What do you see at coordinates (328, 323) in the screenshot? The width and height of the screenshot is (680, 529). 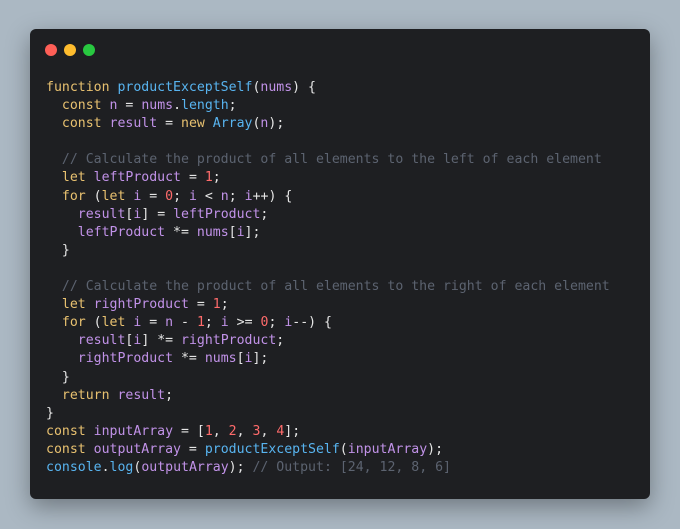 I see `code-line: for (let i = n - 1; i >= 0; i--) {` at bounding box center [328, 323].